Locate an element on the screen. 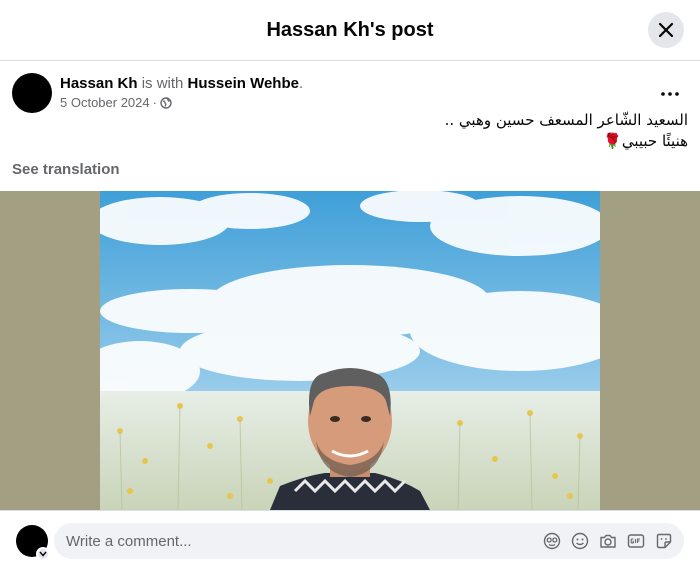 The width and height of the screenshot is (700, 577). gif-button is located at coordinates (636, 541).